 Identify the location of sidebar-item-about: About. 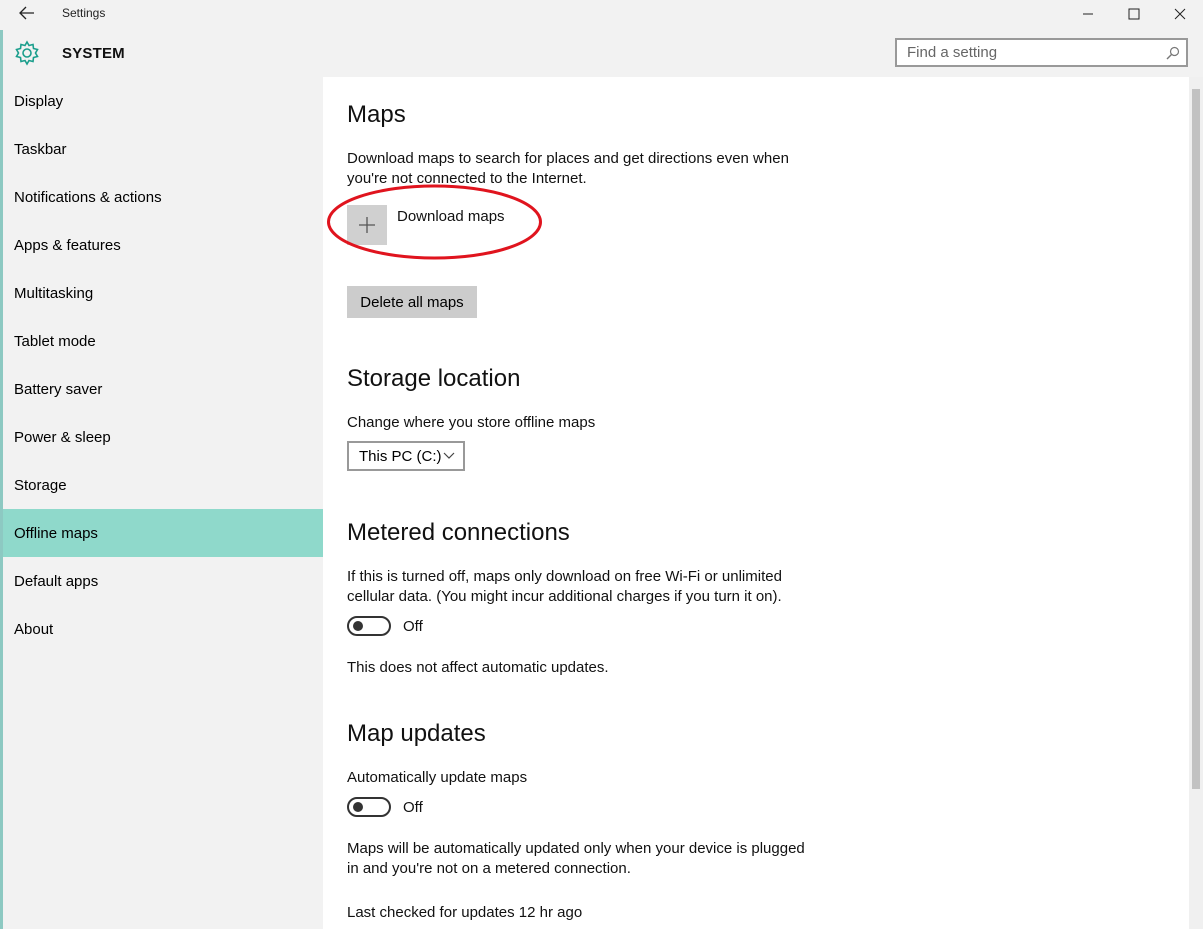
(163, 629).